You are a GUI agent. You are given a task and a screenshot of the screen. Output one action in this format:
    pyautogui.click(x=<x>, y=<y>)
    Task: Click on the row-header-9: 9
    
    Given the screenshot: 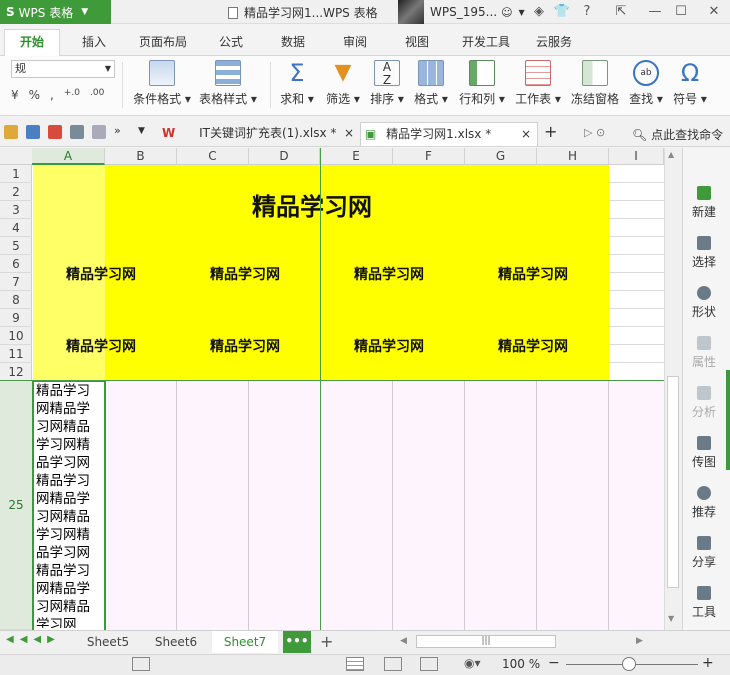 What is the action you would take?
    pyautogui.click(x=16, y=318)
    